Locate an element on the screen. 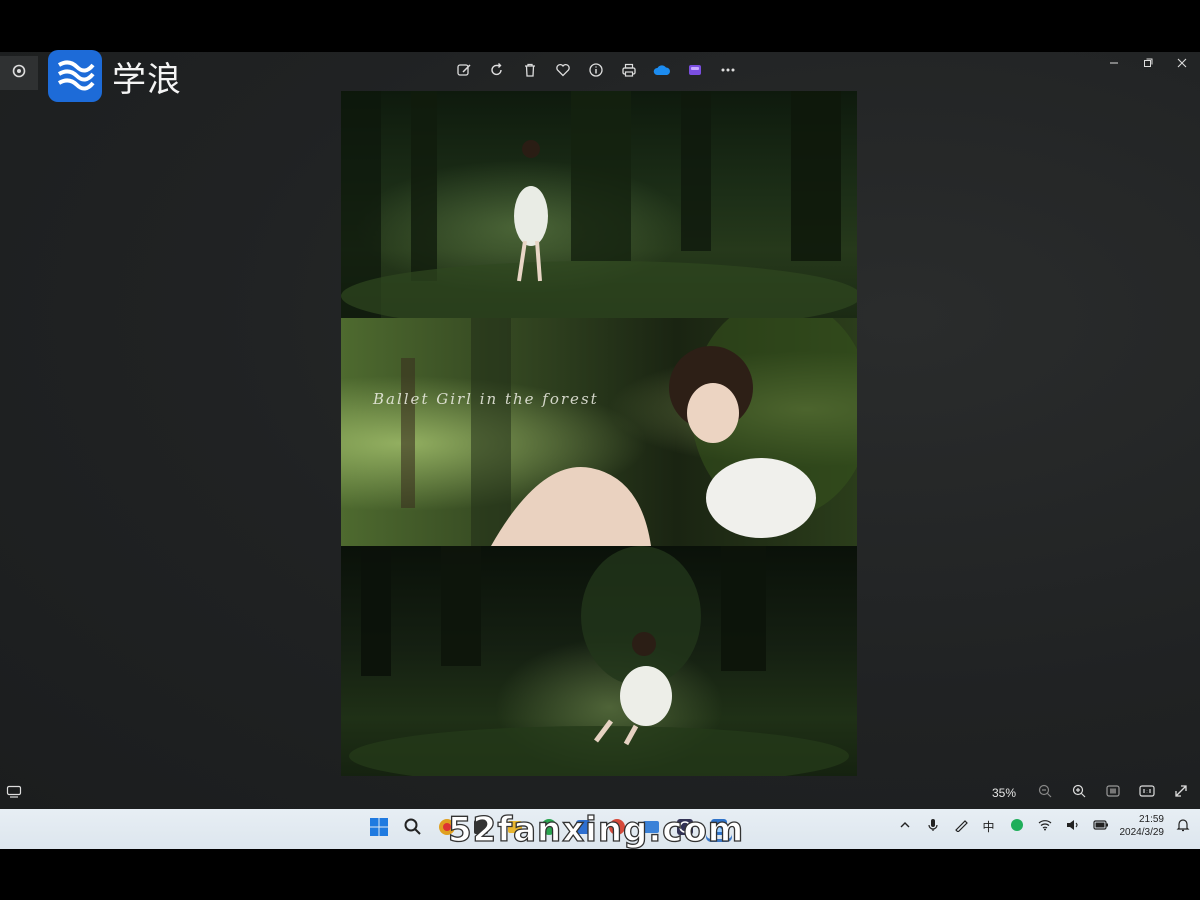 The width and height of the screenshot is (1200, 900). wifi-button is located at coordinates (1045, 826).